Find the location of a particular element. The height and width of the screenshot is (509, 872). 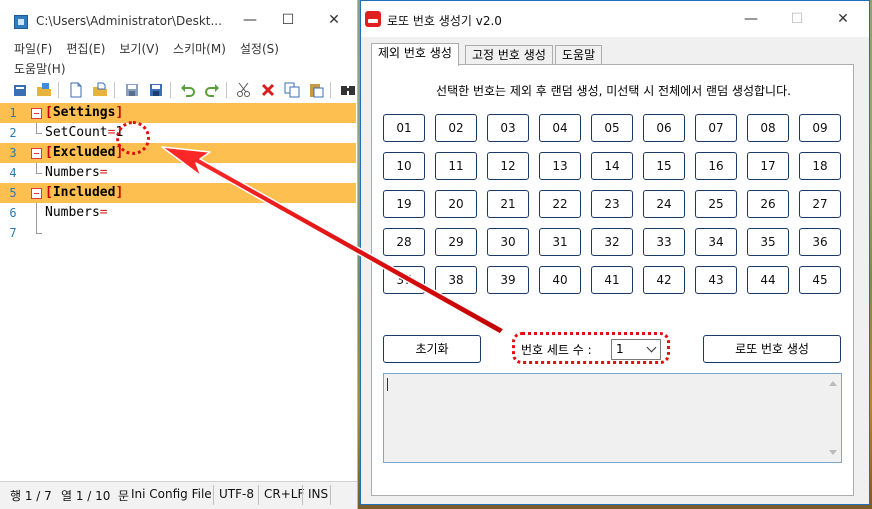

redo-icon is located at coordinates (212, 90).